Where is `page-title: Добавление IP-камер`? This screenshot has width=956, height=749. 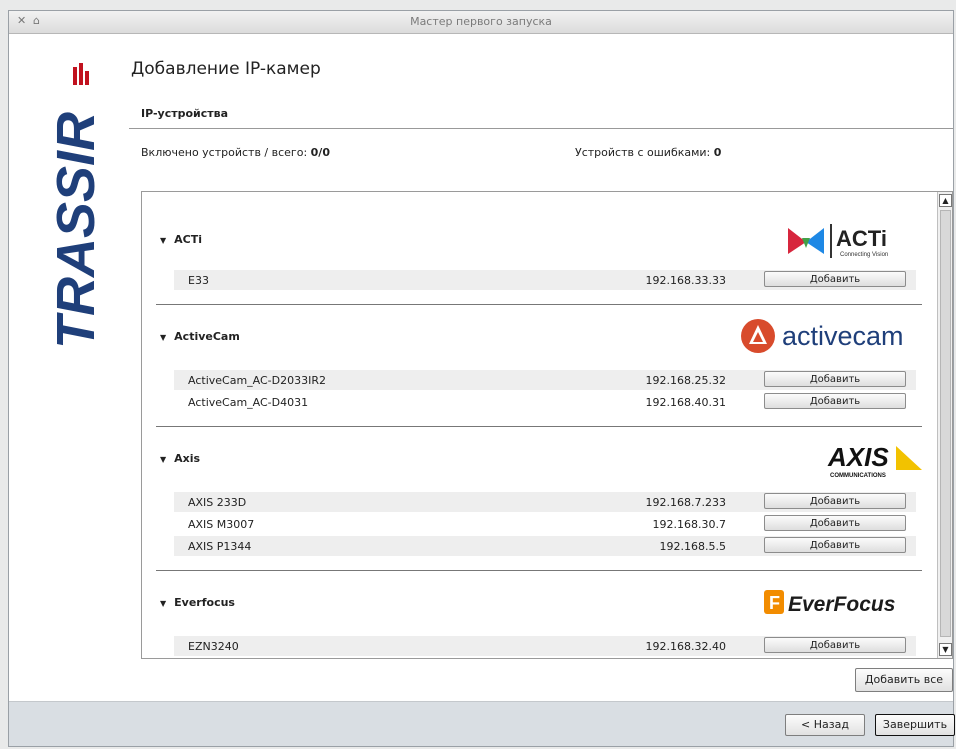 page-title: Добавление IP-камер is located at coordinates (226, 69).